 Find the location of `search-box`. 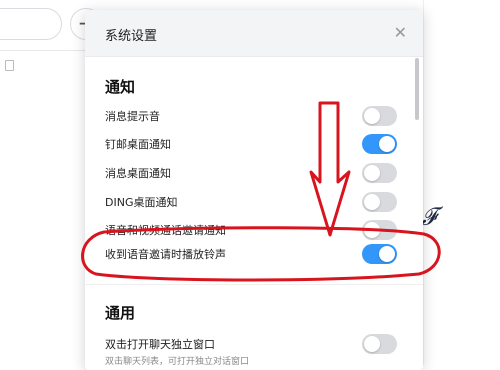

search-box is located at coordinates (31, 24).